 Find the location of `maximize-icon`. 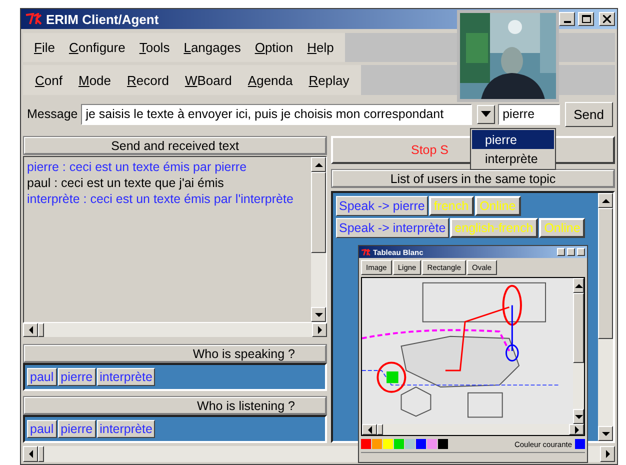

maximize-icon is located at coordinates (586, 19).